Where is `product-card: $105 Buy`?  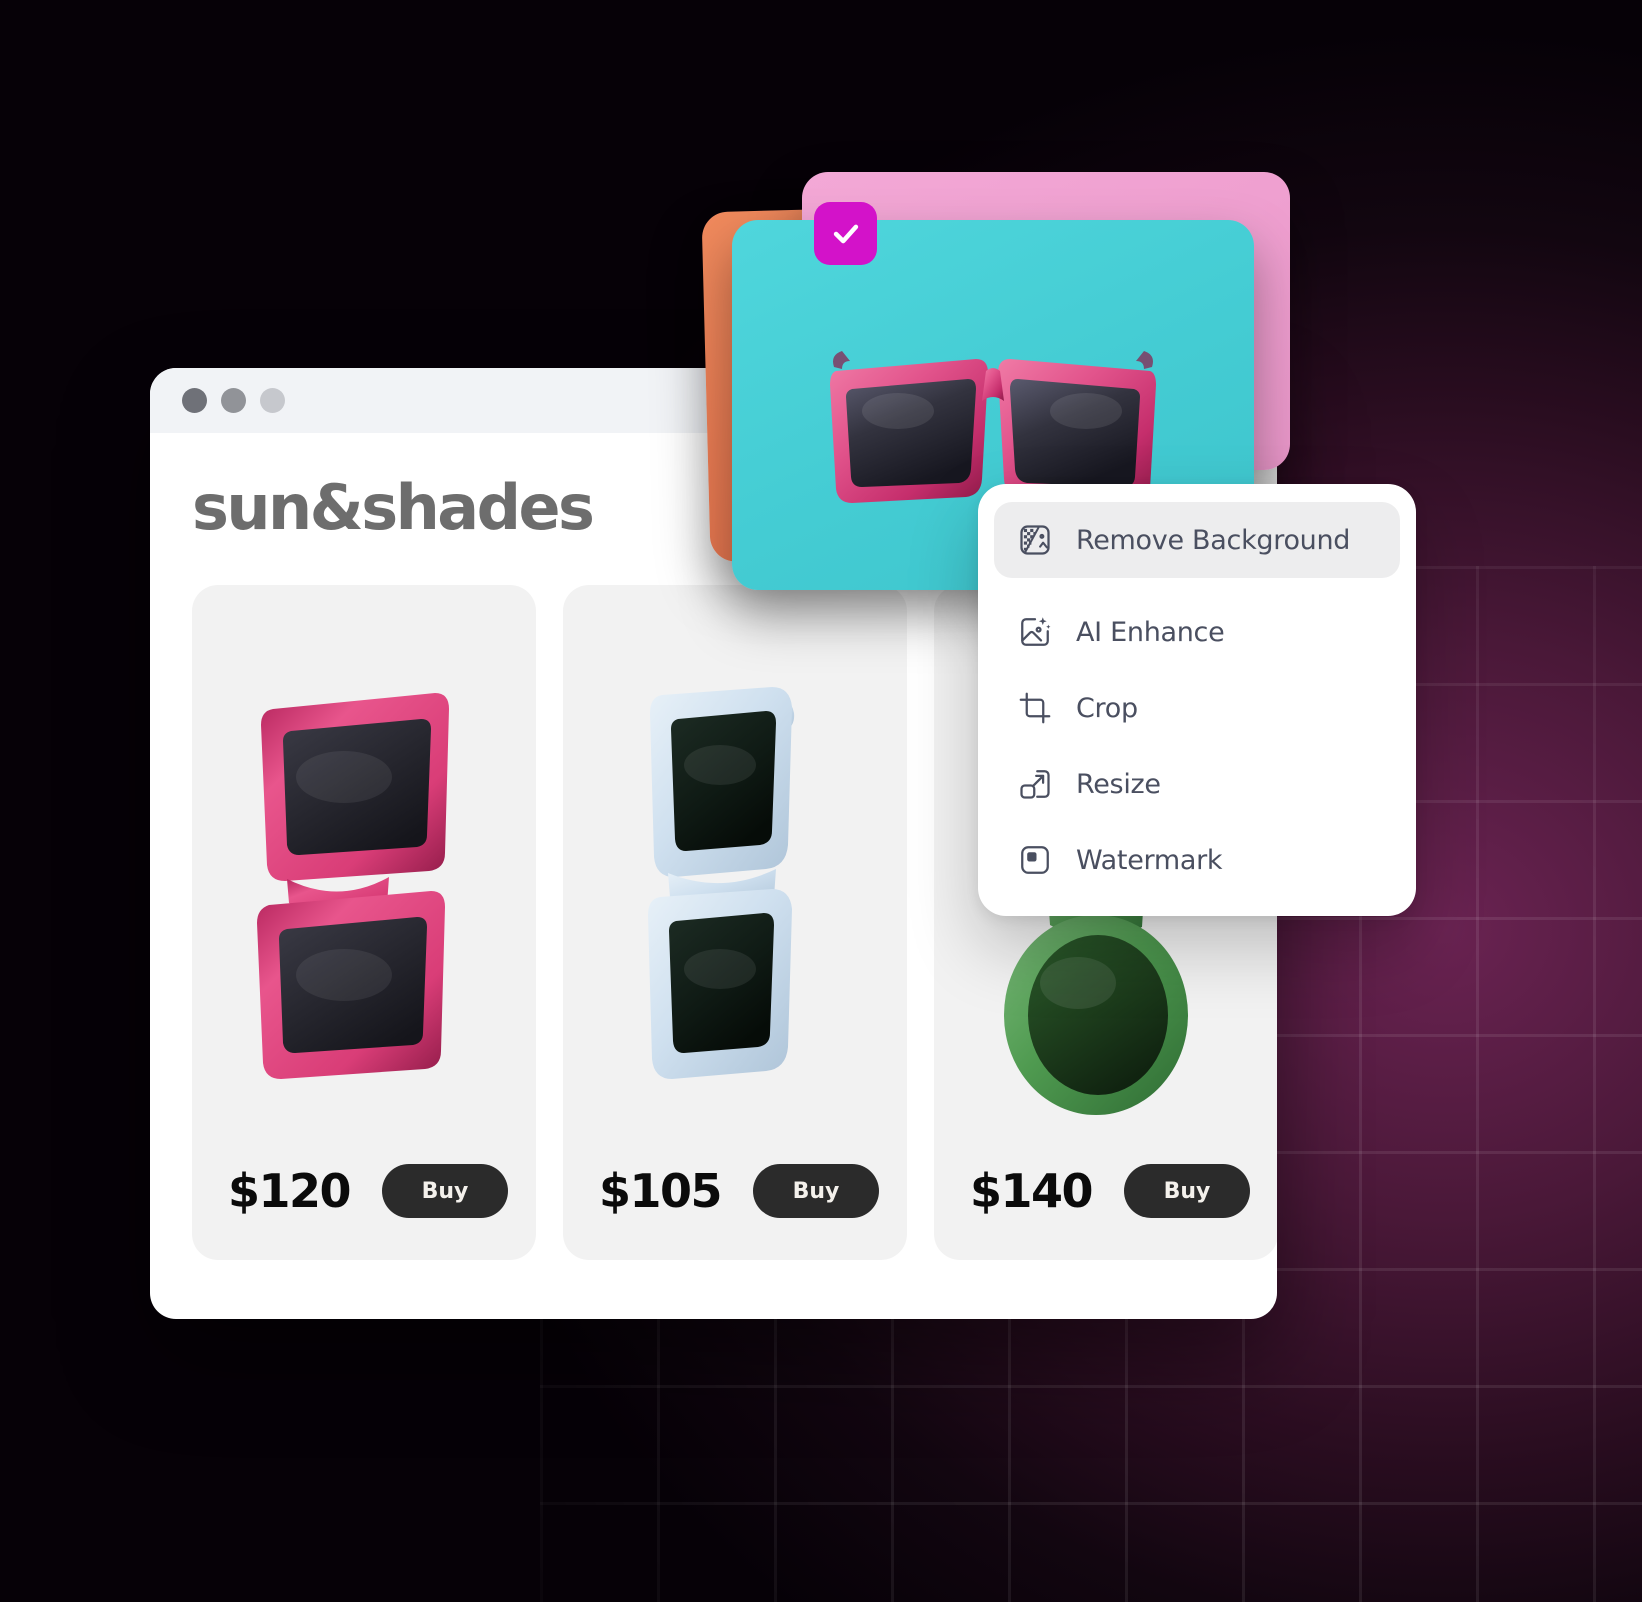 product-card: $105 Buy is located at coordinates (735, 922).